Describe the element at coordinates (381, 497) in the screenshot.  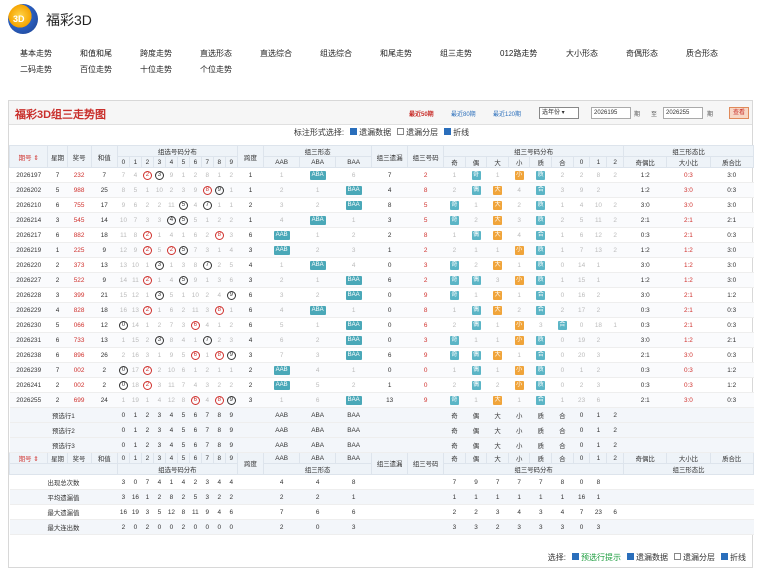
I see `stats-row: 平均遗漏值 3 16 1 2 8 2 5 3 2 2 2 2 1 1 1 1 1 1 1 16 1` at that location.